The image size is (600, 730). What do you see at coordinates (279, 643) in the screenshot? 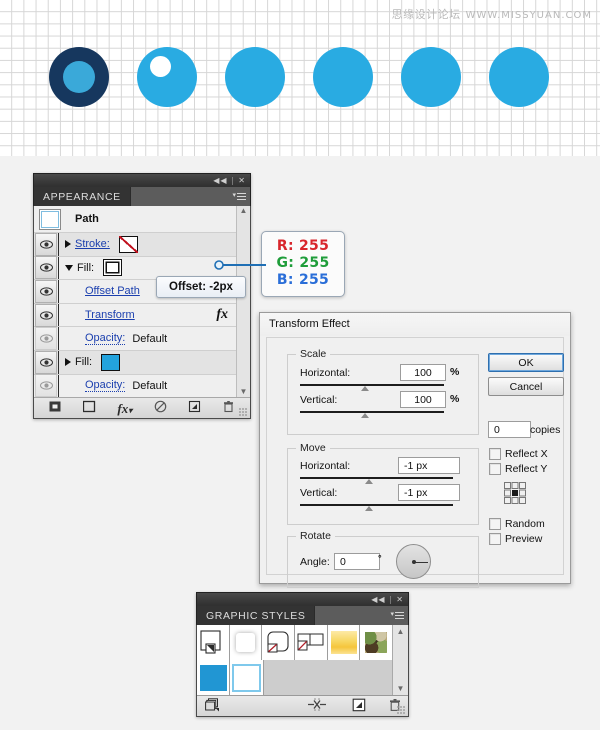
I see `style-rounded-nofill` at bounding box center [279, 643].